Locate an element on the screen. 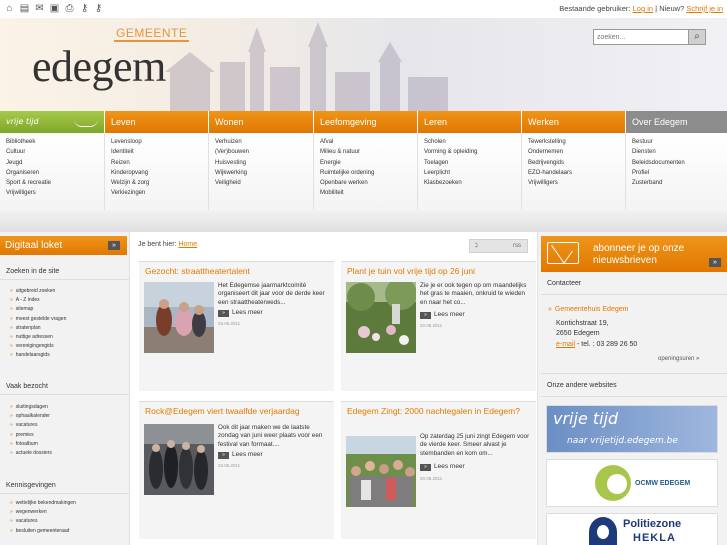 The height and width of the screenshot is (545, 727). contact-title: » Gemeentehuis Edegem is located at coordinates (592, 310).